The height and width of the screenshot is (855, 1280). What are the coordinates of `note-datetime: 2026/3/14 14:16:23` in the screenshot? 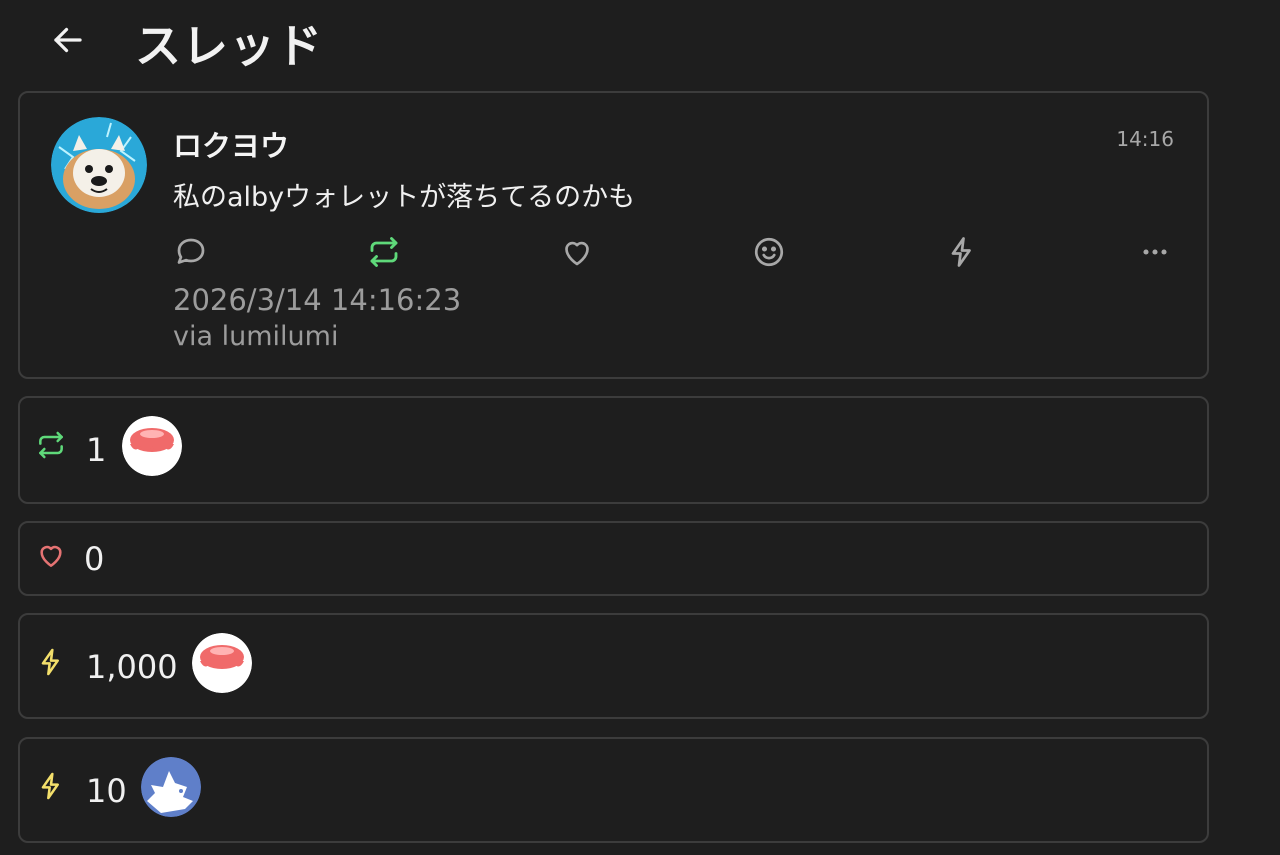 It's located at (317, 300).